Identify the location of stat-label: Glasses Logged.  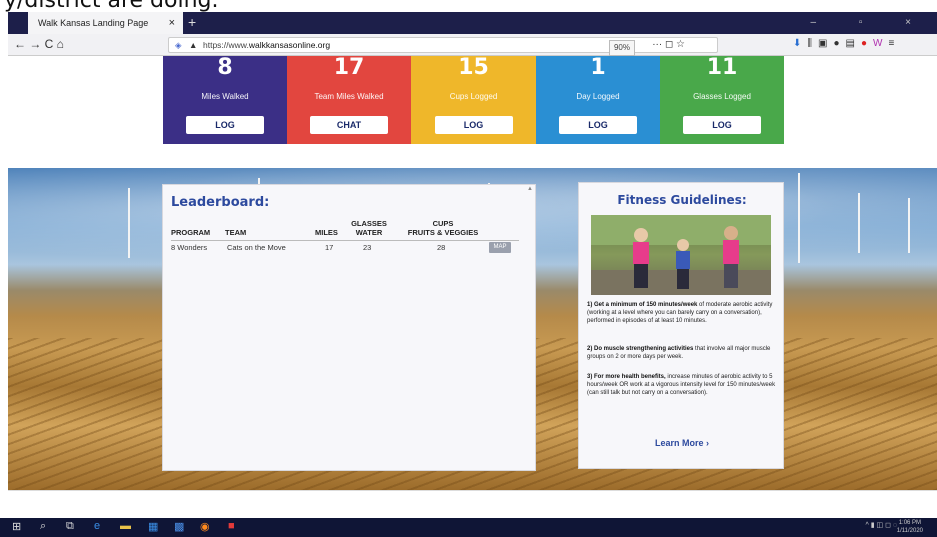
(722, 96).